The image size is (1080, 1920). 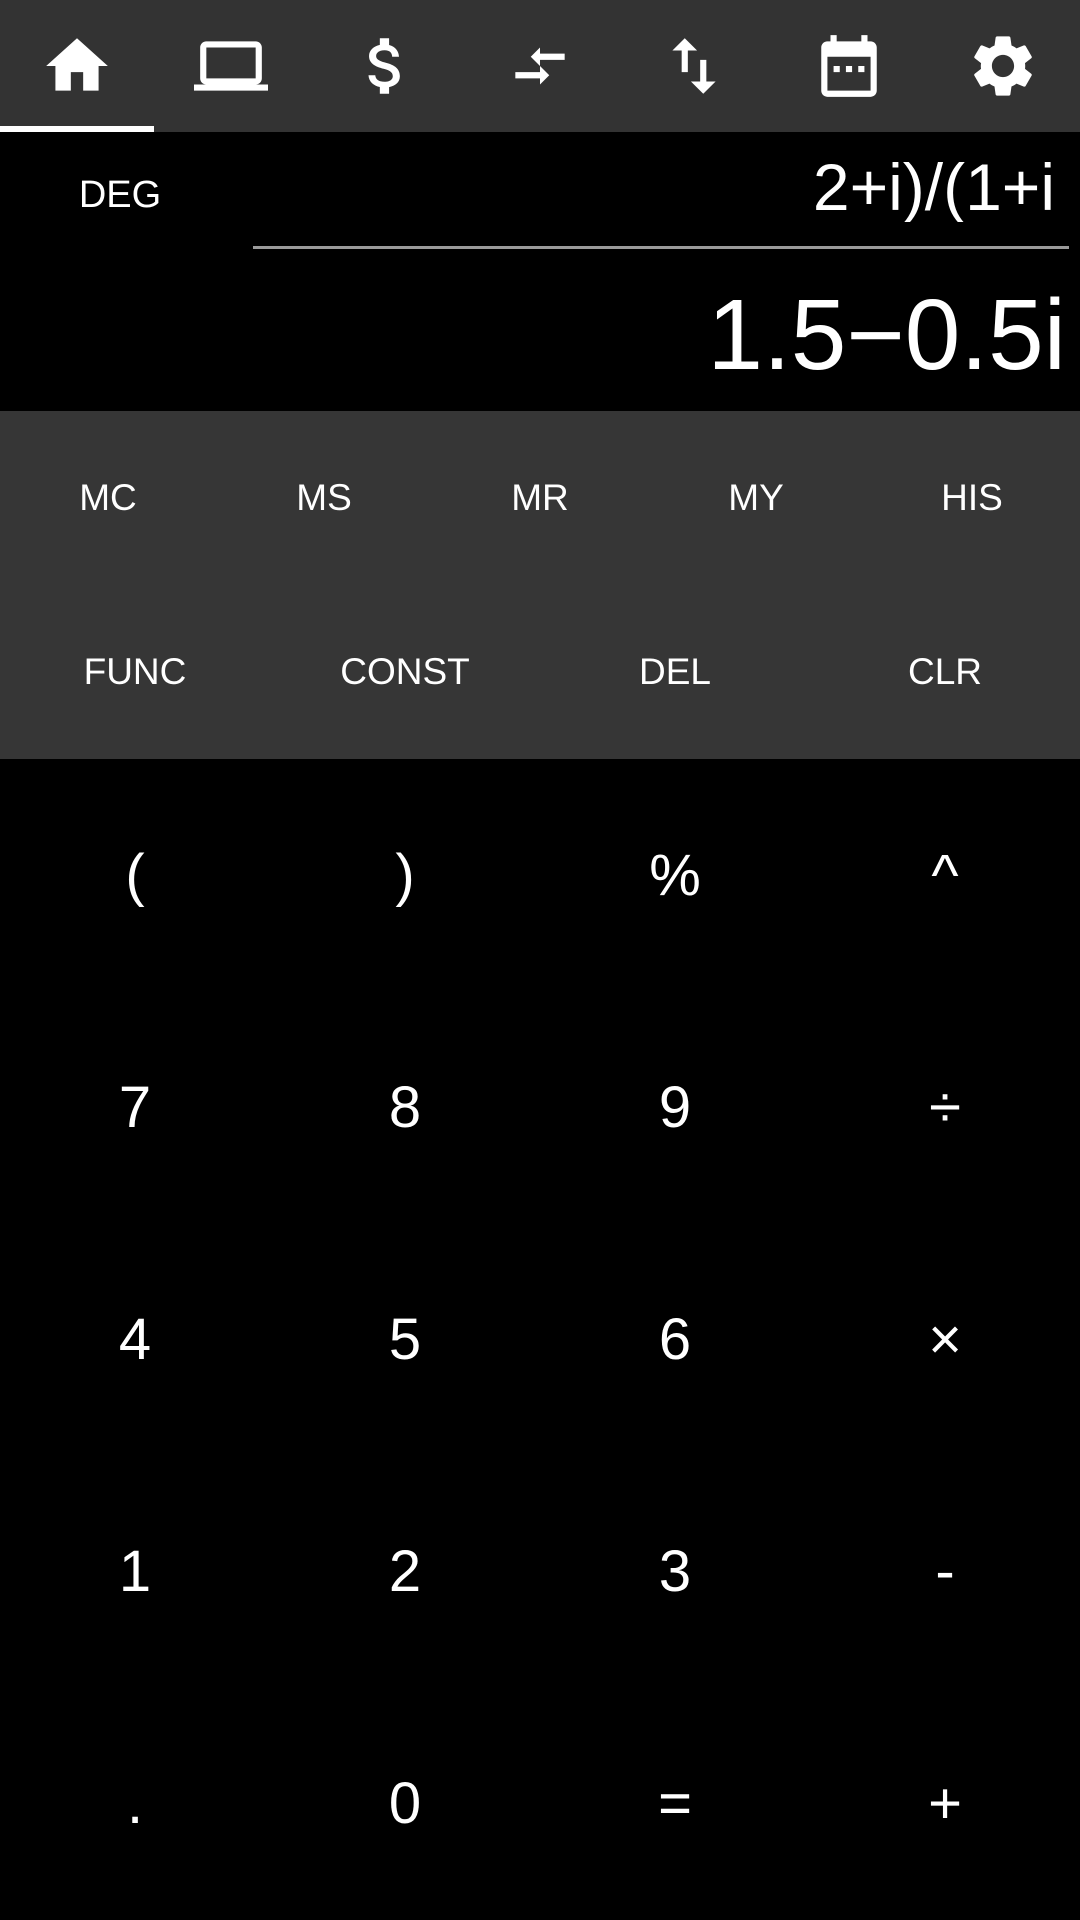 What do you see at coordinates (135, 875) in the screenshot?
I see `key-open-paren: (` at bounding box center [135, 875].